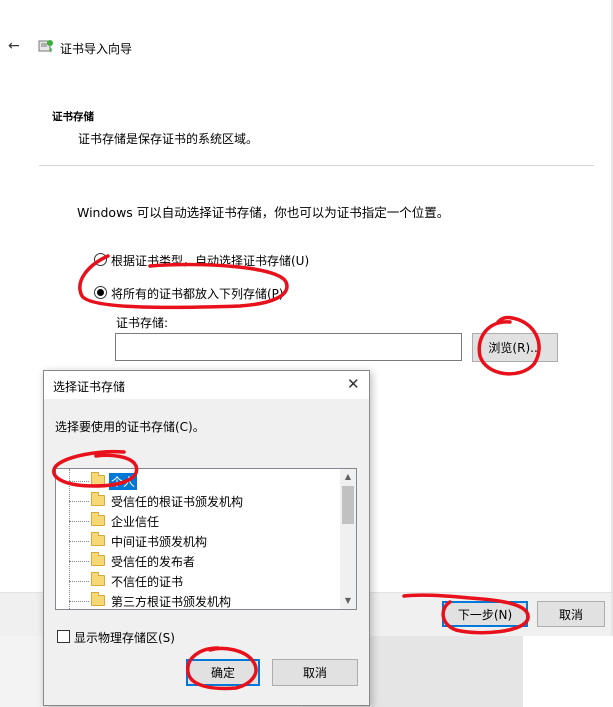 The width and height of the screenshot is (613, 707). What do you see at coordinates (288, 347) in the screenshot?
I see `store-input` at bounding box center [288, 347].